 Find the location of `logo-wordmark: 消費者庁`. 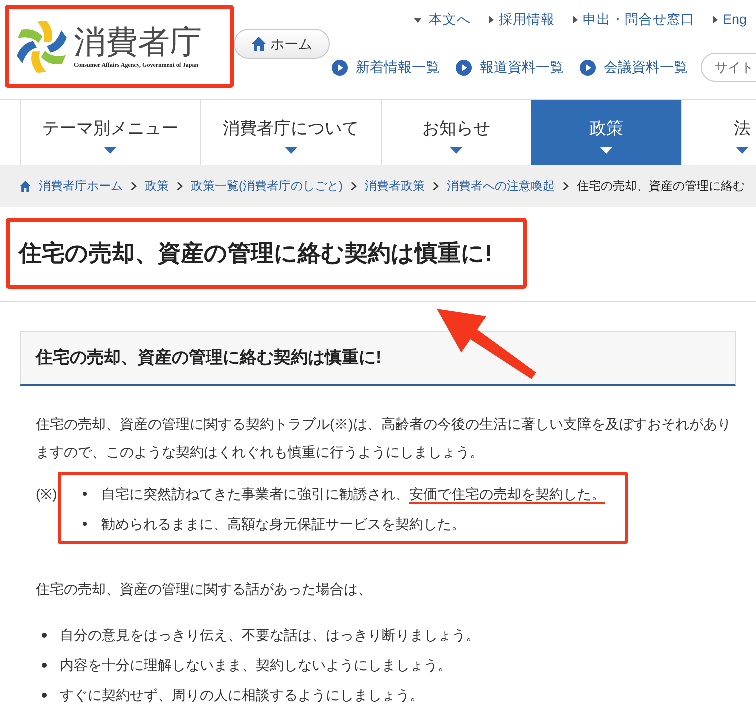

logo-wordmark: 消費者庁 is located at coordinates (138, 42).